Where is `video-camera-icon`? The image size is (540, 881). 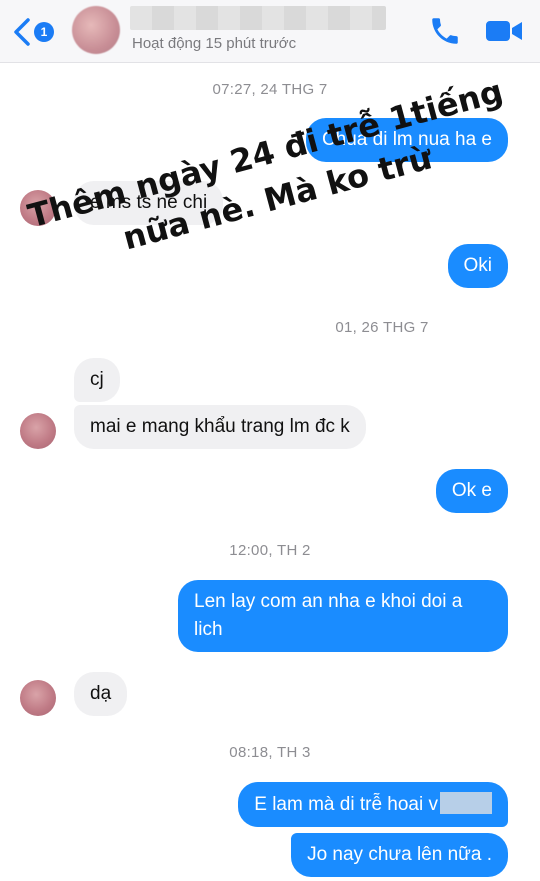
video-camera-icon is located at coordinates (504, 31).